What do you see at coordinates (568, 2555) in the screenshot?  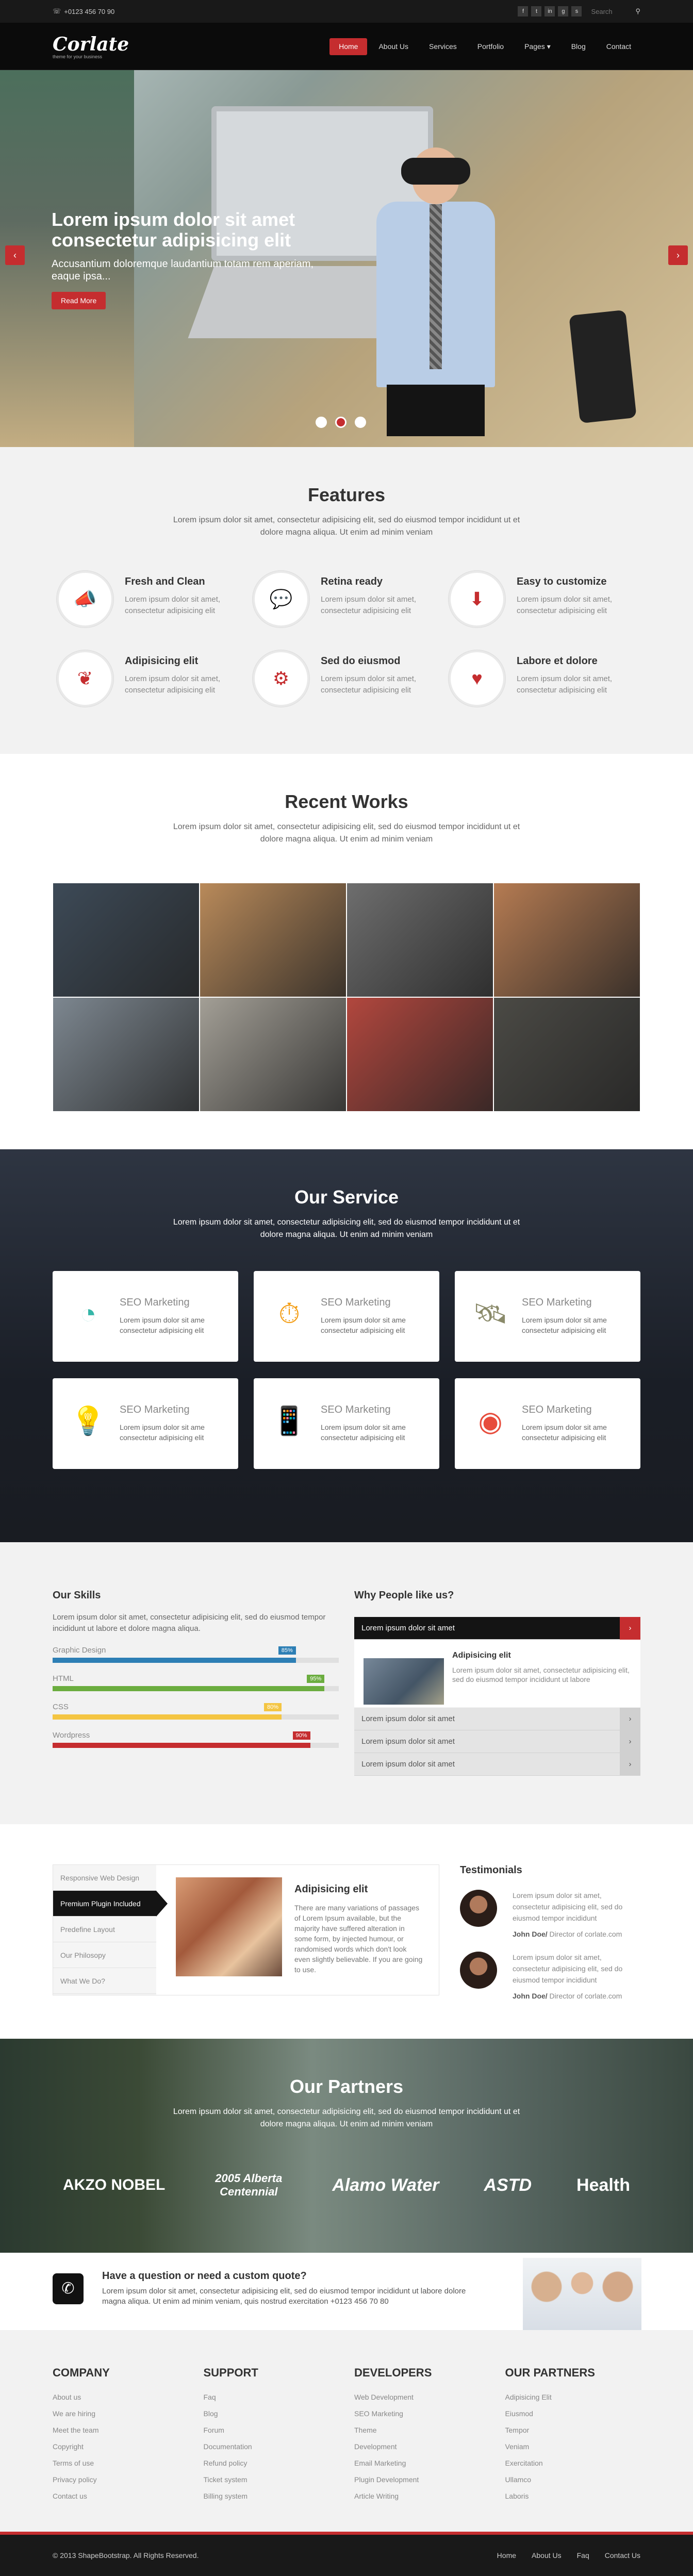 I see `footer-nav: Home About Us Faq Contact Us` at bounding box center [568, 2555].